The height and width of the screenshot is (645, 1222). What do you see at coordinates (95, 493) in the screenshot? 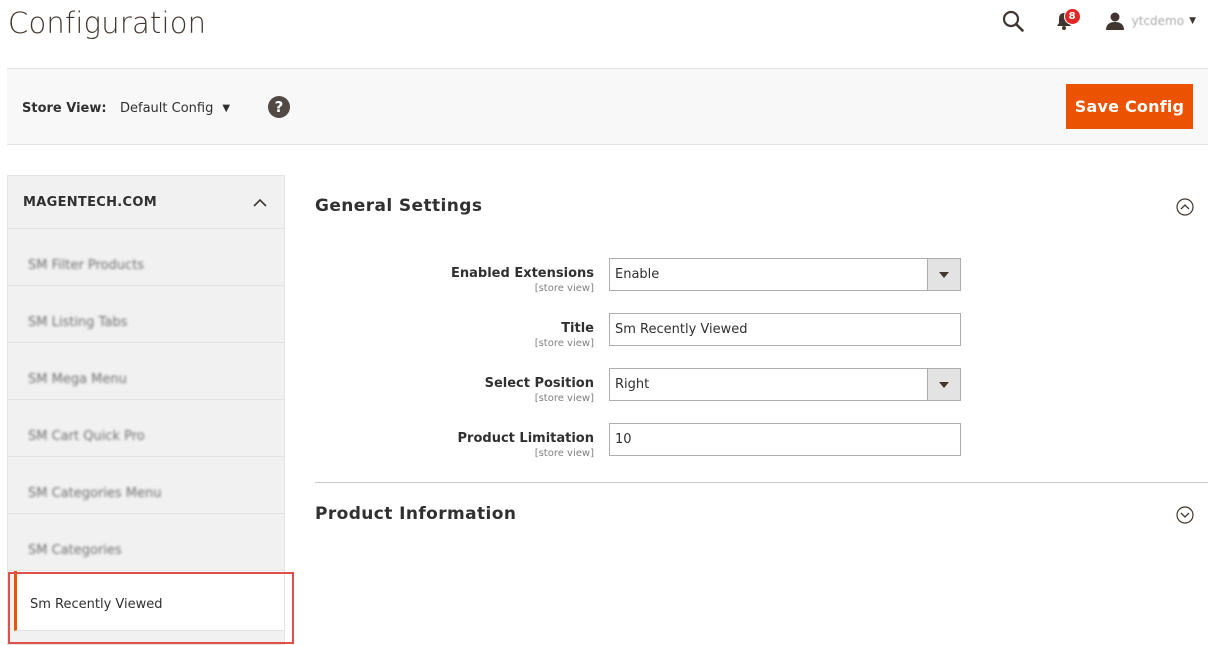
I see `sidebar-item-label: SM Categories Menu` at bounding box center [95, 493].